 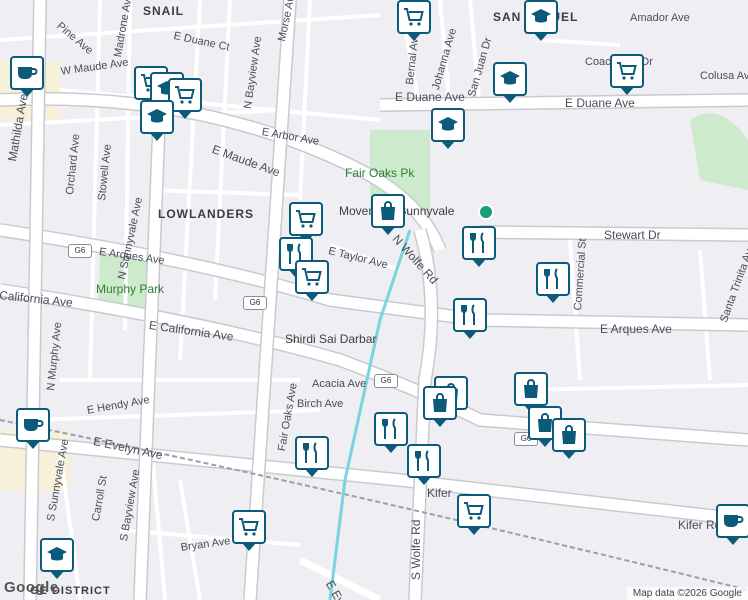 What do you see at coordinates (632, 235) in the screenshot?
I see `street-label: Stewart Dr` at bounding box center [632, 235].